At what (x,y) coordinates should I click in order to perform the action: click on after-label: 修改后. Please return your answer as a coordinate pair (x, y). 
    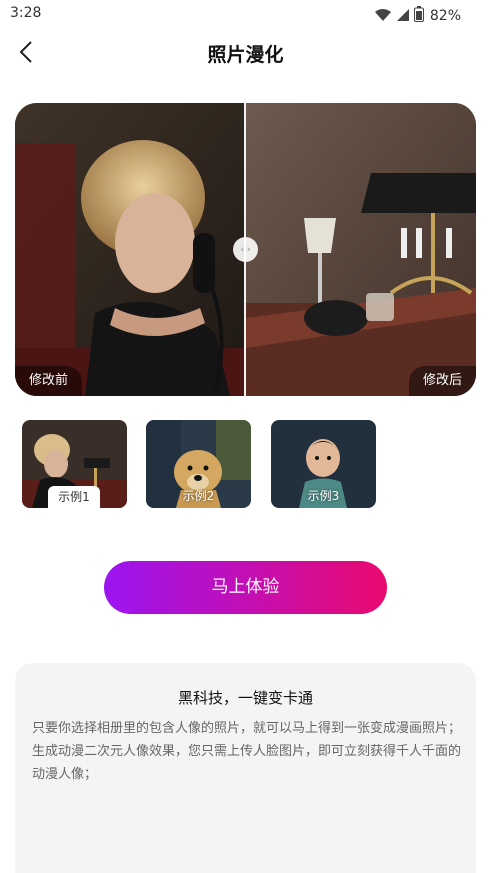
    Looking at the image, I should click on (442, 381).